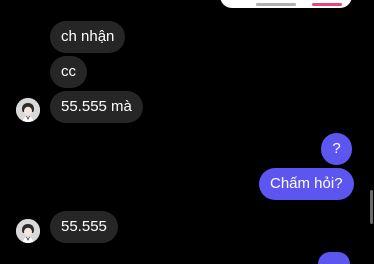 The image size is (374, 264). Describe the element at coordinates (96, 107) in the screenshot. I see `message-bubble-incoming: 55.555 mà` at that location.